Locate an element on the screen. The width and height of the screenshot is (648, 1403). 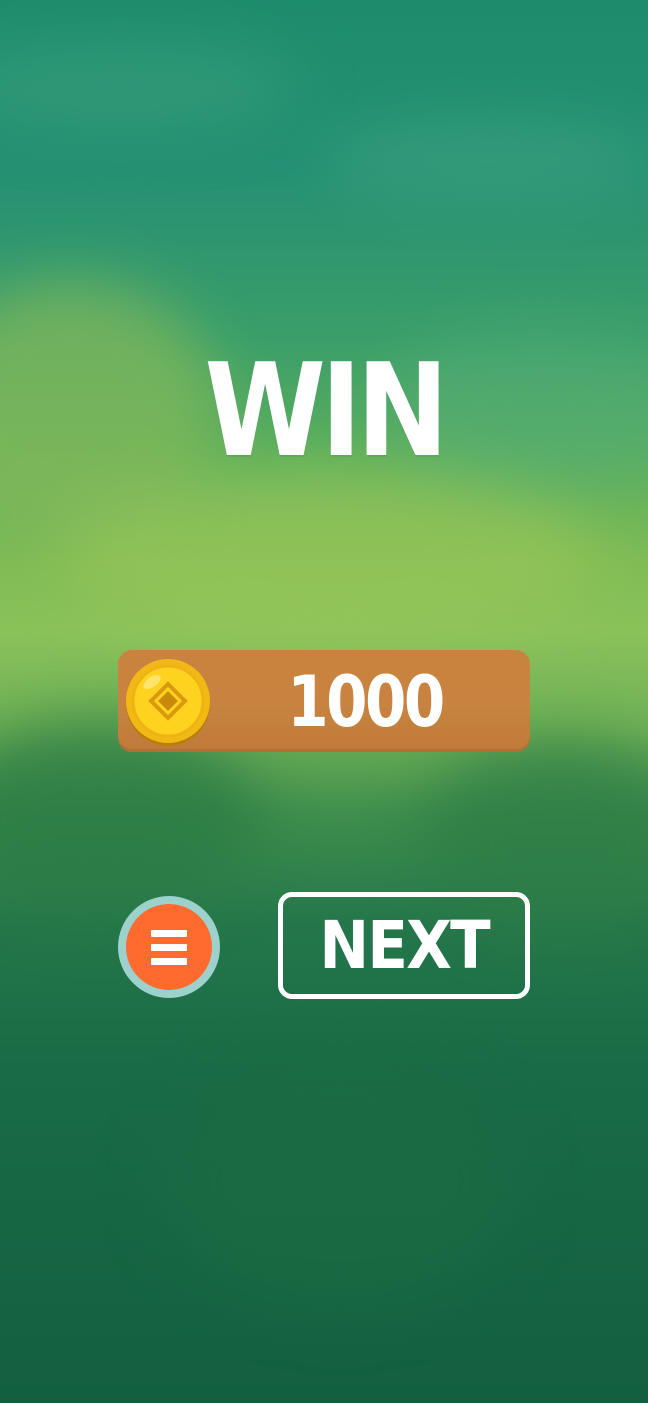
reward-amount: 1000 is located at coordinates (366, 702).